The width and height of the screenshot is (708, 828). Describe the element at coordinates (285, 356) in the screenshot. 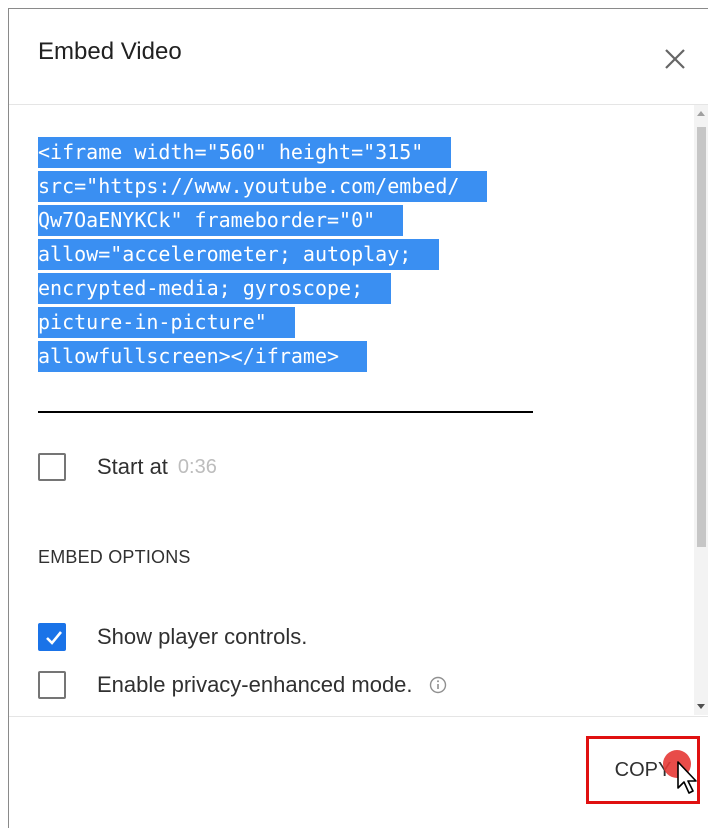

I see `embed-code-line: allowfullscreen></iframe>` at that location.